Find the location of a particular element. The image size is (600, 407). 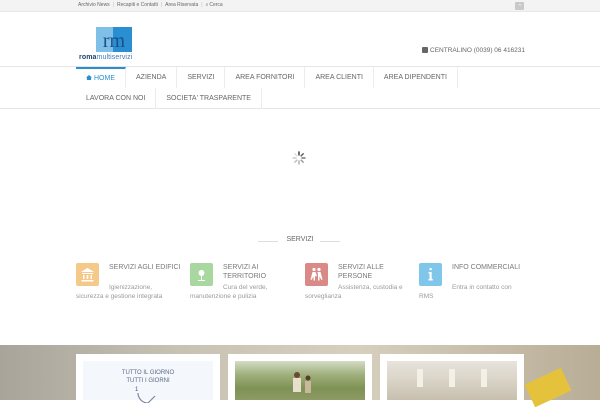

top-link-recapiti: Recapiti e Contatti is located at coordinates (137, 5).